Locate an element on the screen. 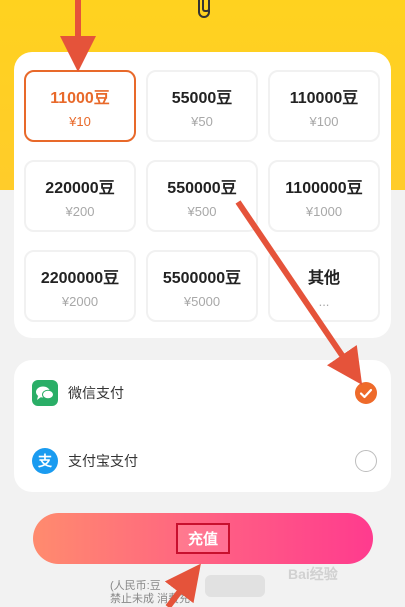 This screenshot has height=607, width=405. package-amount: 110000豆 is located at coordinates (324, 98).